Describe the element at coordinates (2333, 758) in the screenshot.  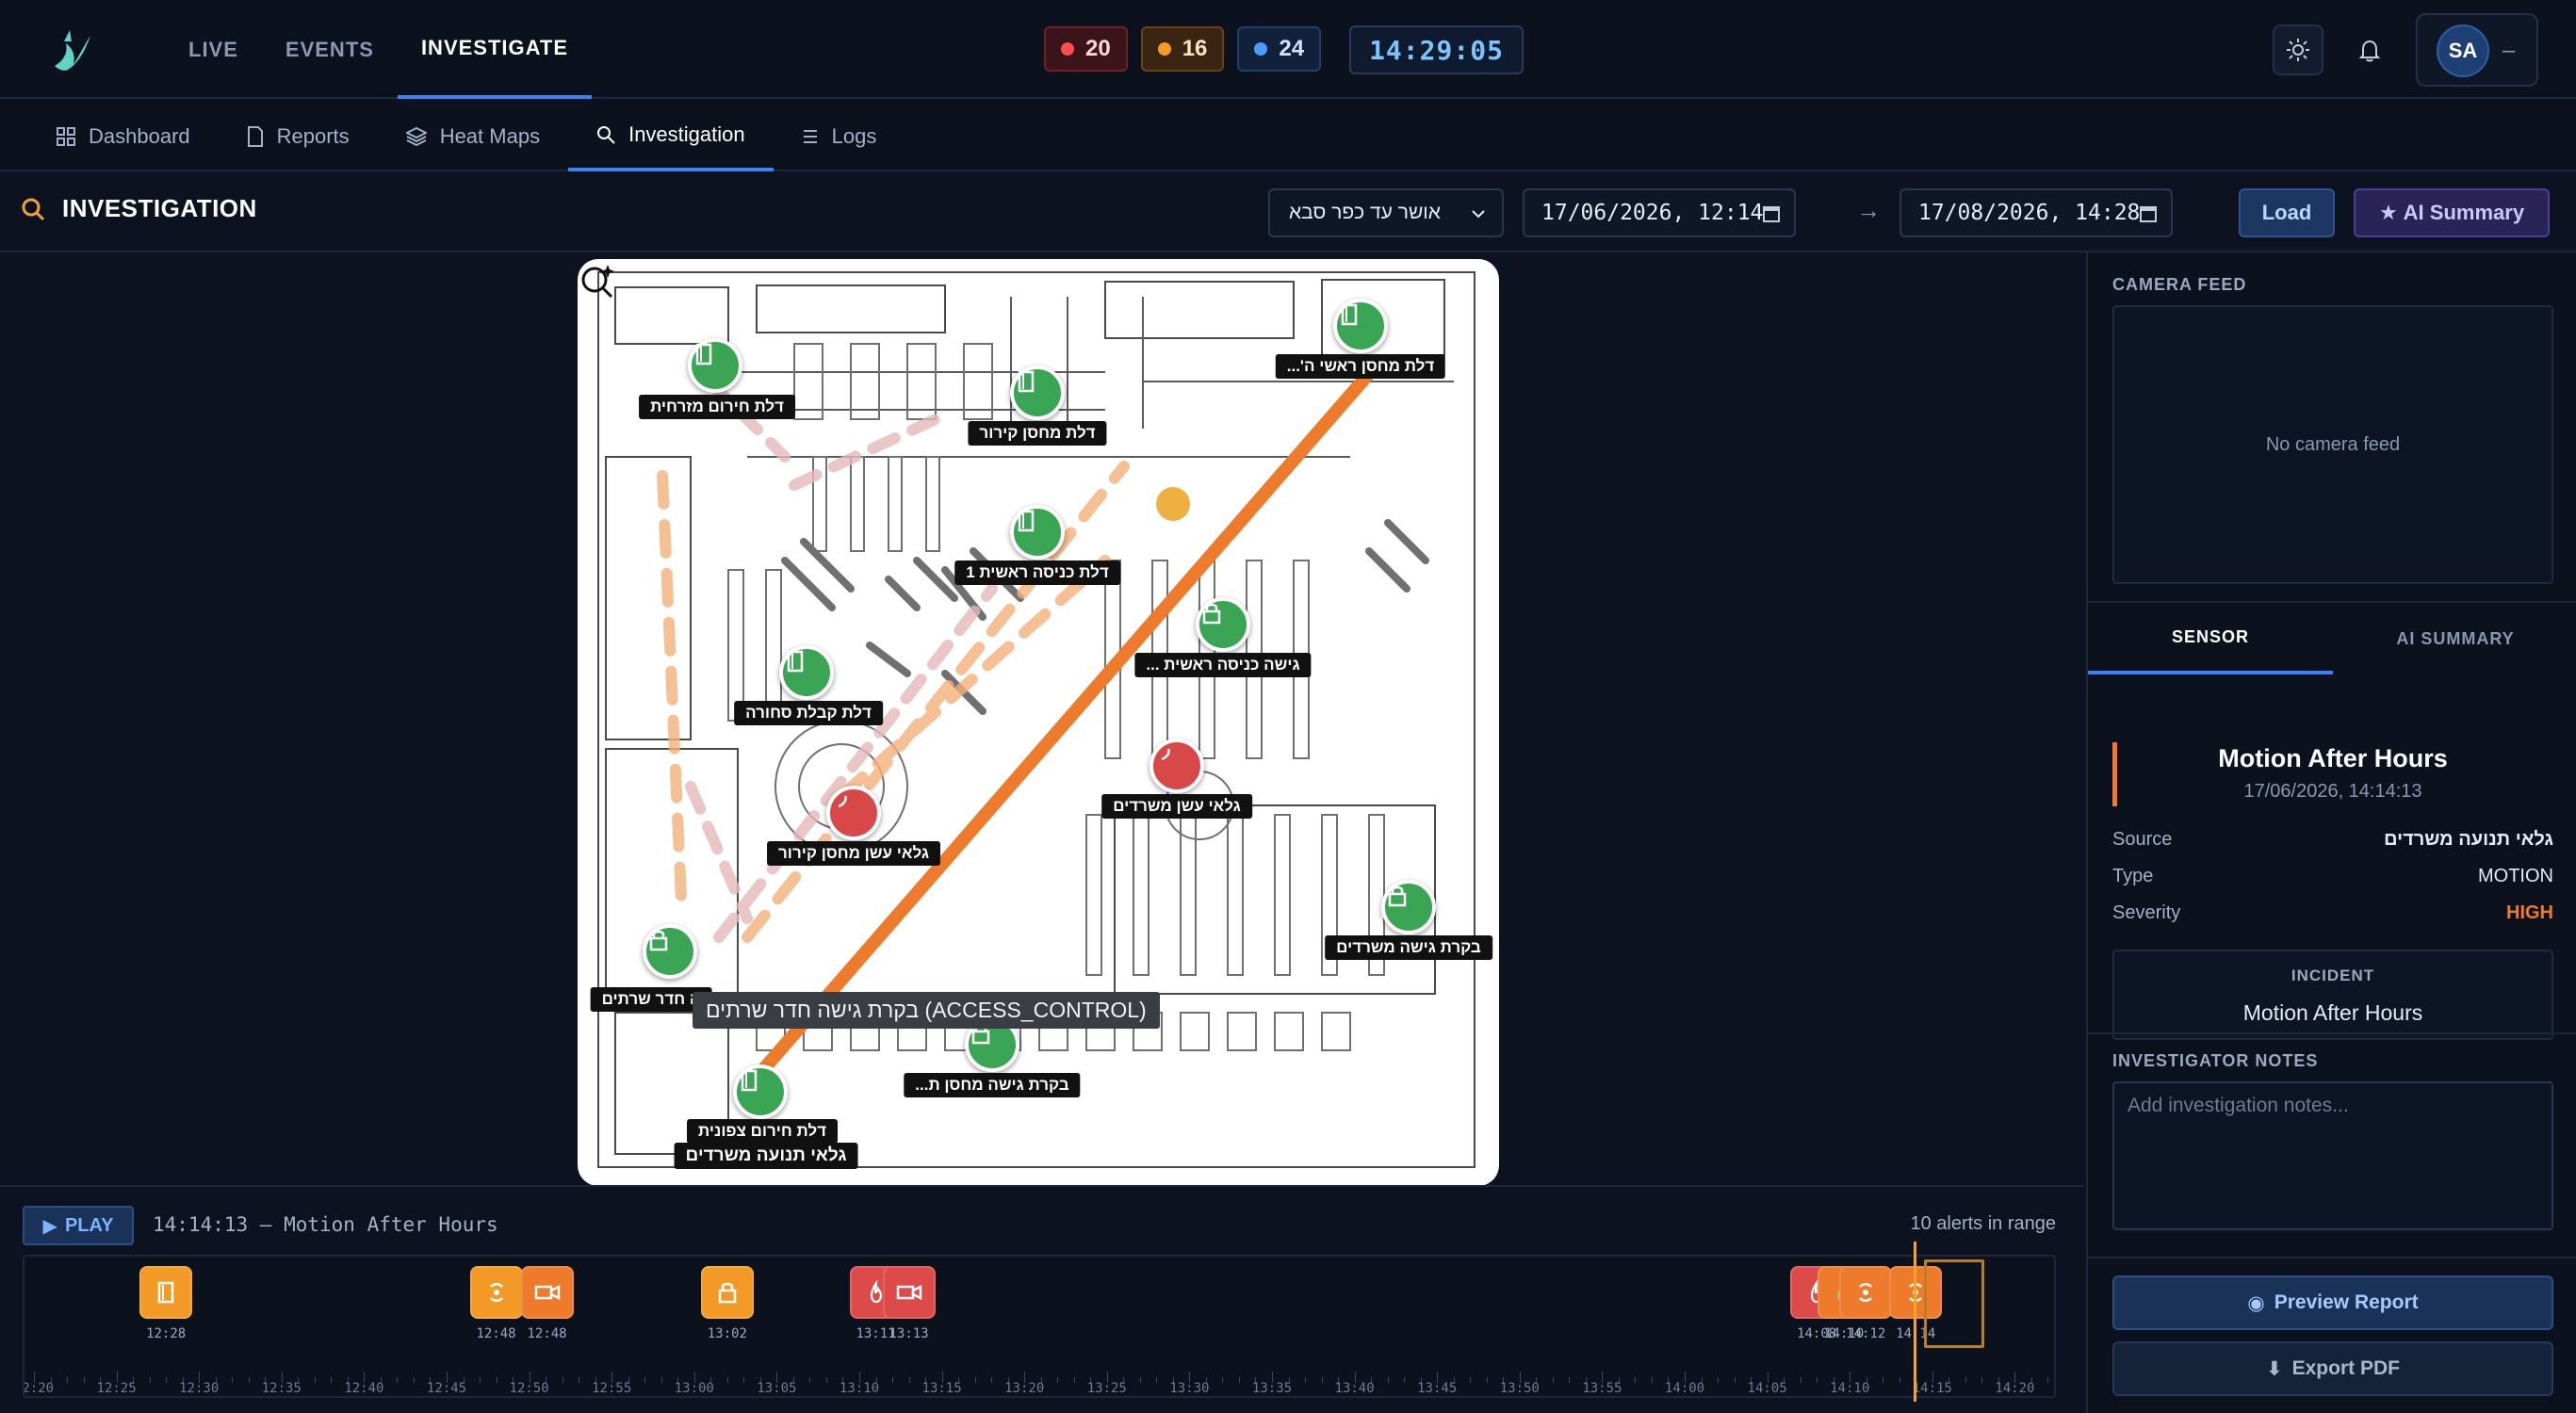
I see `event-title: Motion After Hours` at that location.